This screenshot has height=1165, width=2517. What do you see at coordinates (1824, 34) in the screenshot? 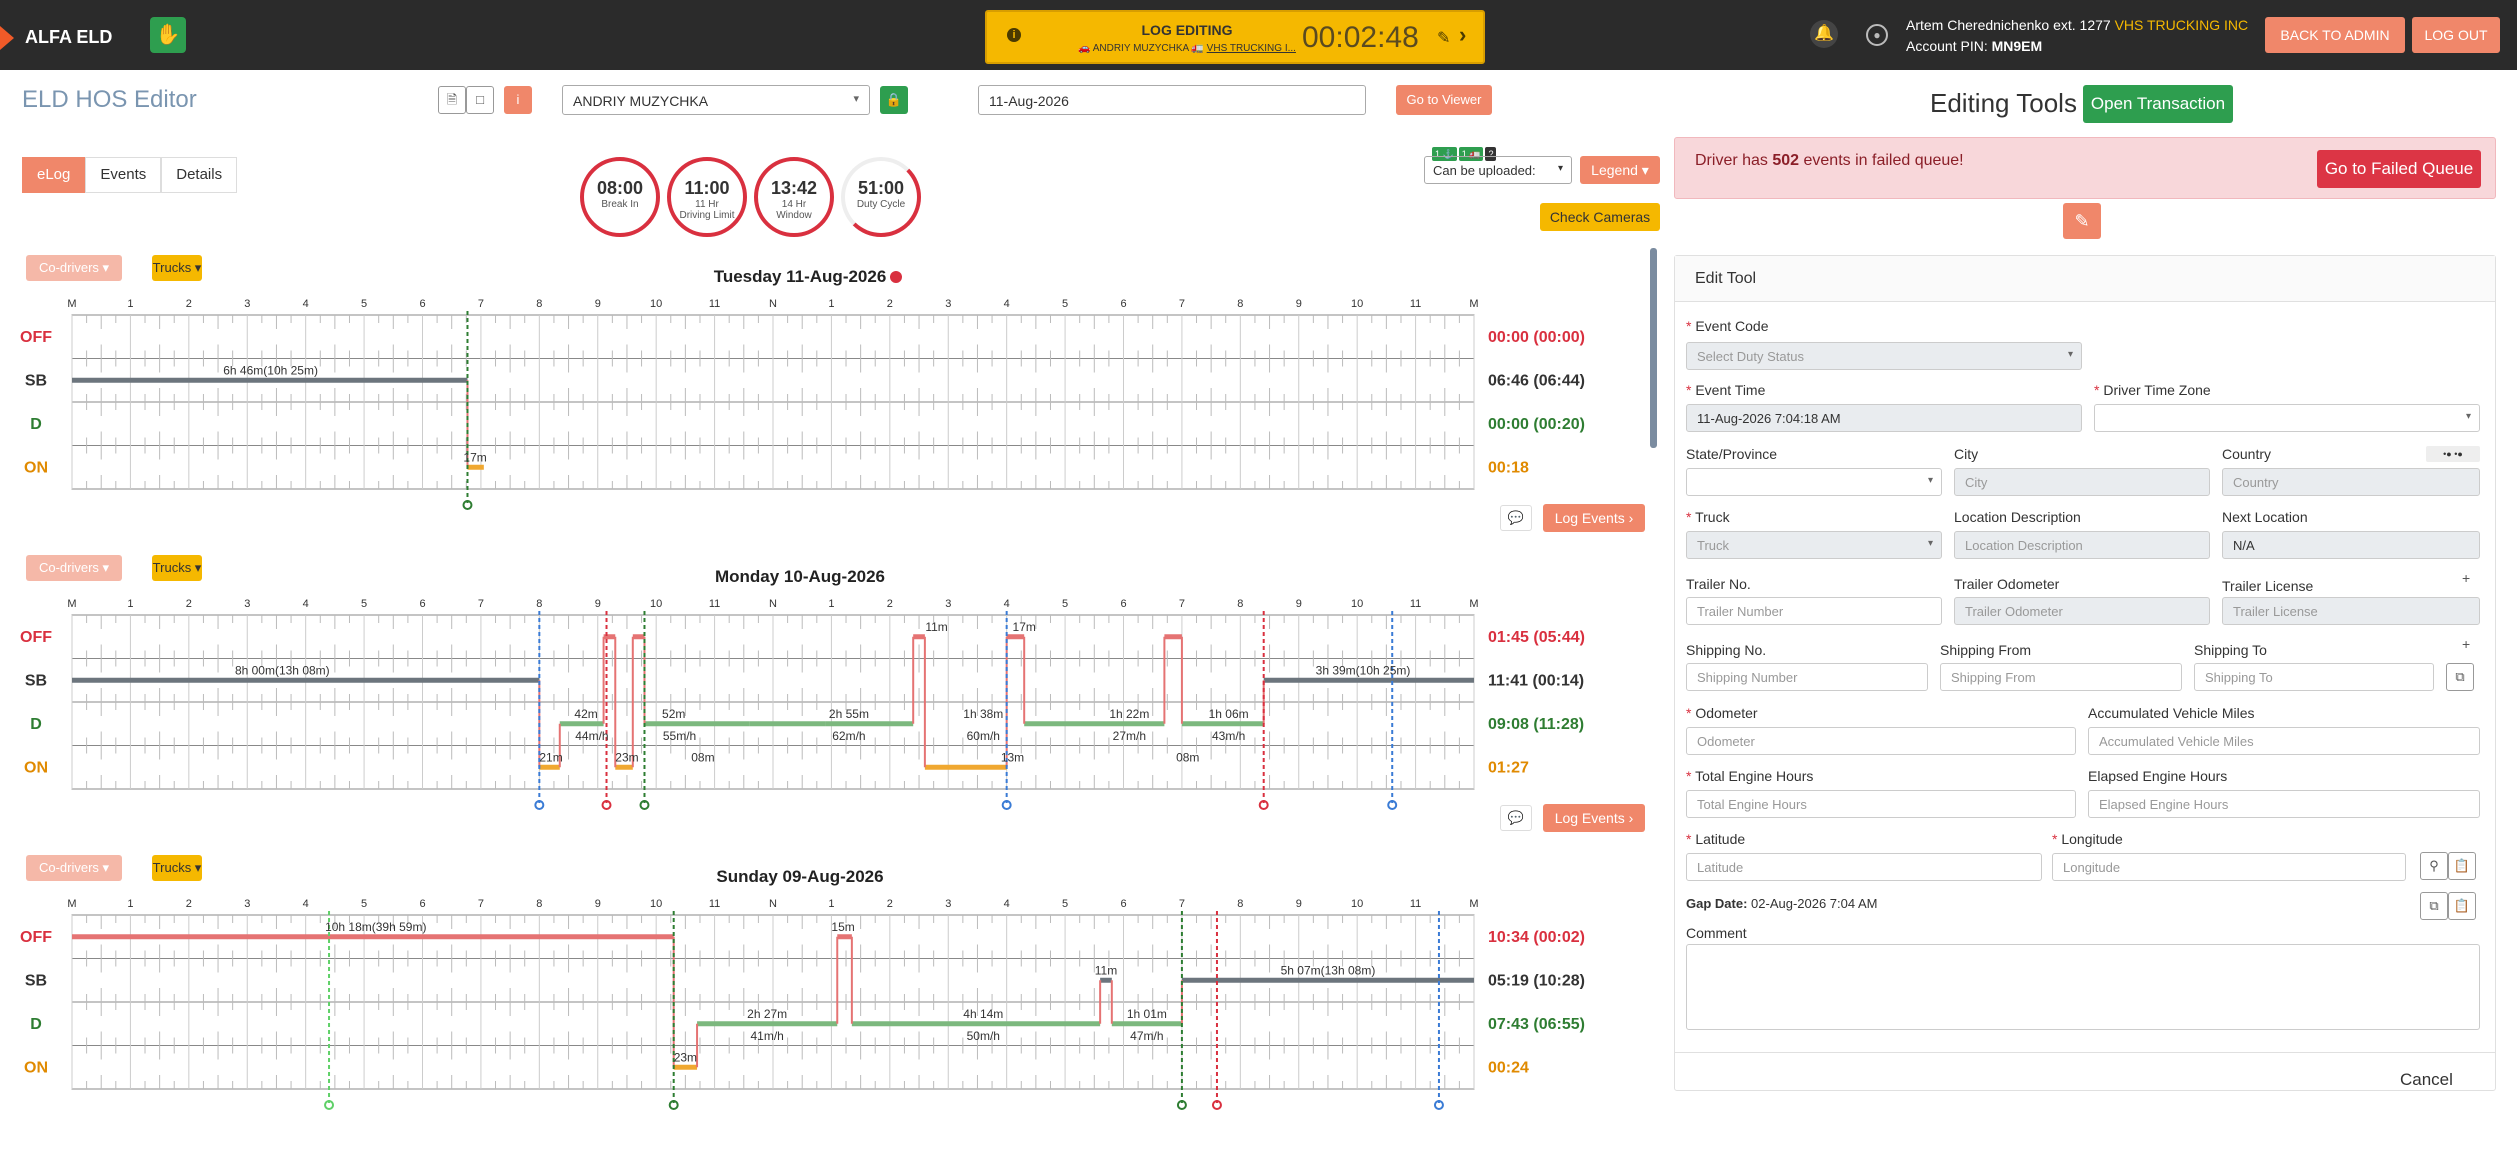
I see `bell-icon: 🔔` at bounding box center [1824, 34].